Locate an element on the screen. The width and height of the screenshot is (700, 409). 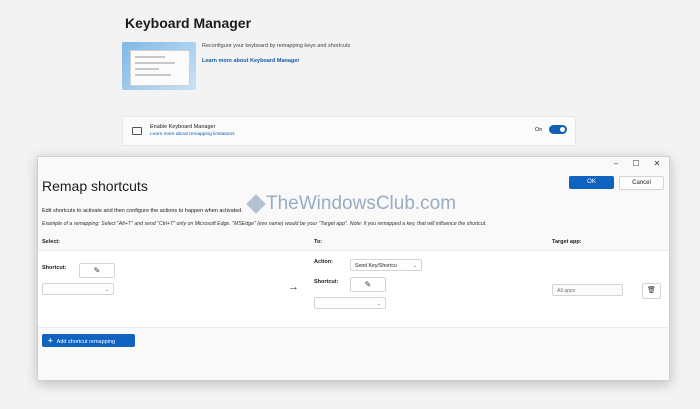
toggle-state-label: On is located at coordinates (539, 130).